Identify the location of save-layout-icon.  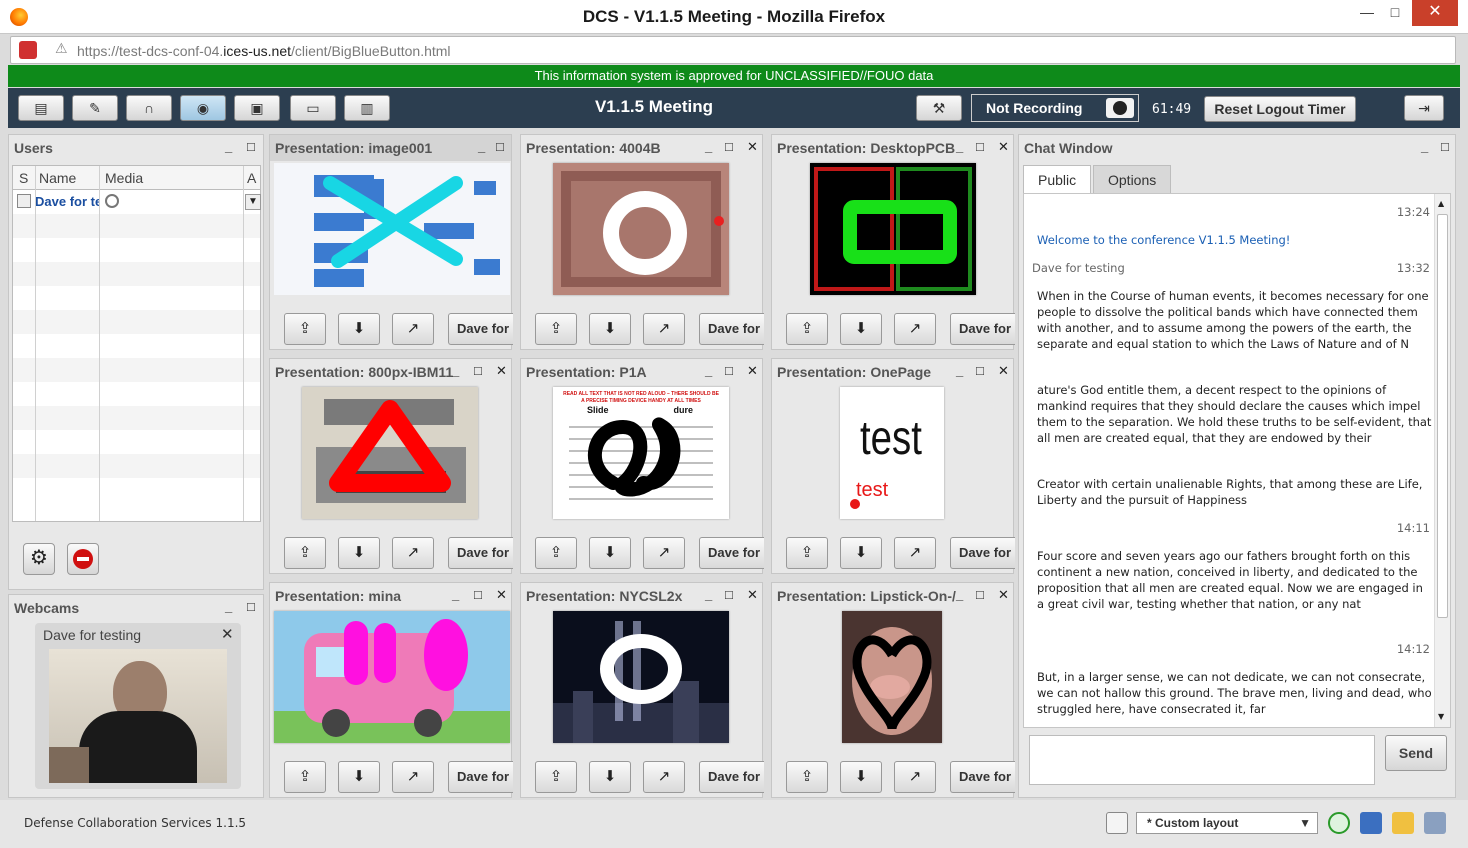
(1371, 823).